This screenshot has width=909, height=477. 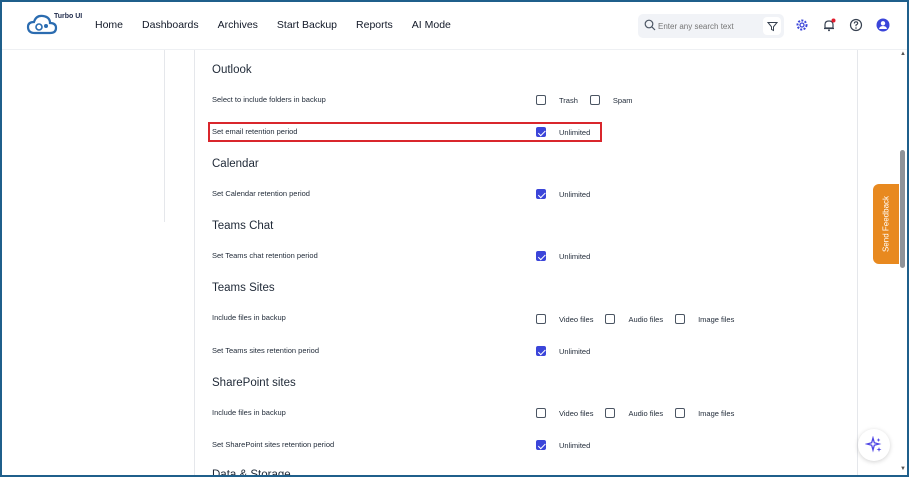 What do you see at coordinates (829, 25) in the screenshot?
I see `bell-icon` at bounding box center [829, 25].